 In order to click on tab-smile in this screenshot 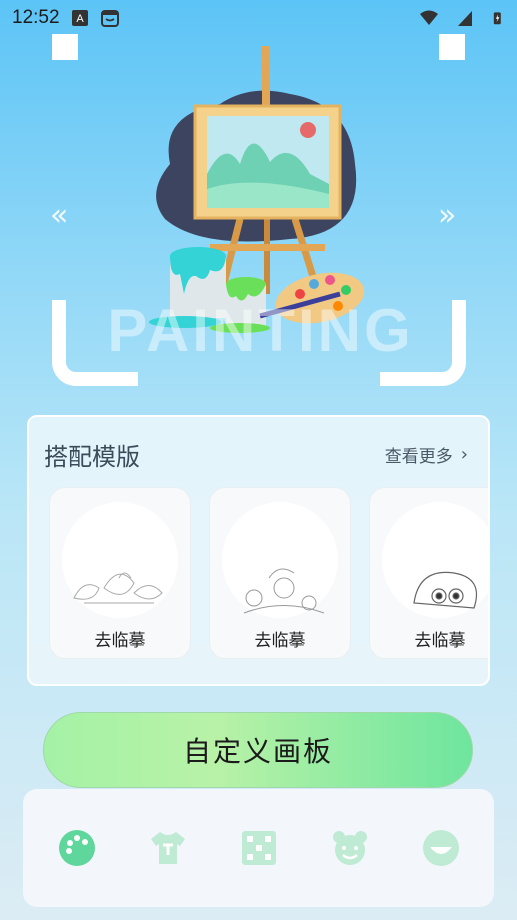, I will do `click(441, 848)`.